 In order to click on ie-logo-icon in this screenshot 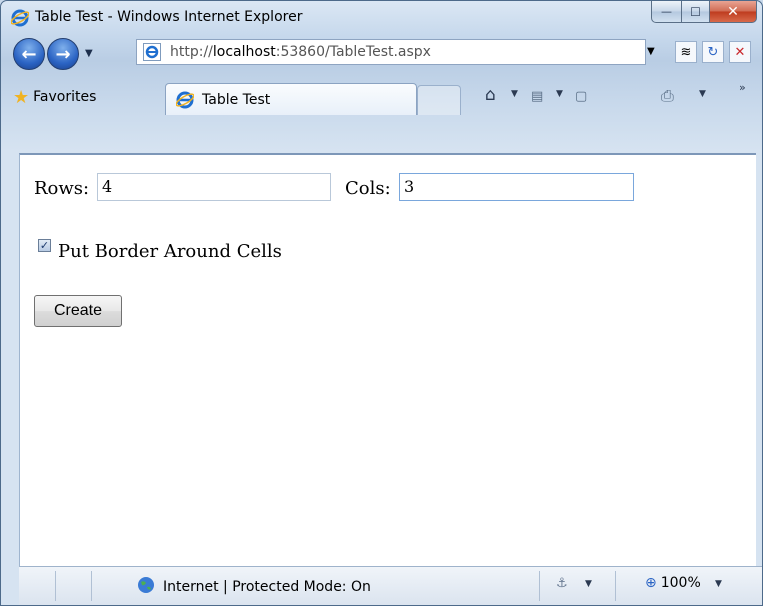, I will do `click(20, 18)`.